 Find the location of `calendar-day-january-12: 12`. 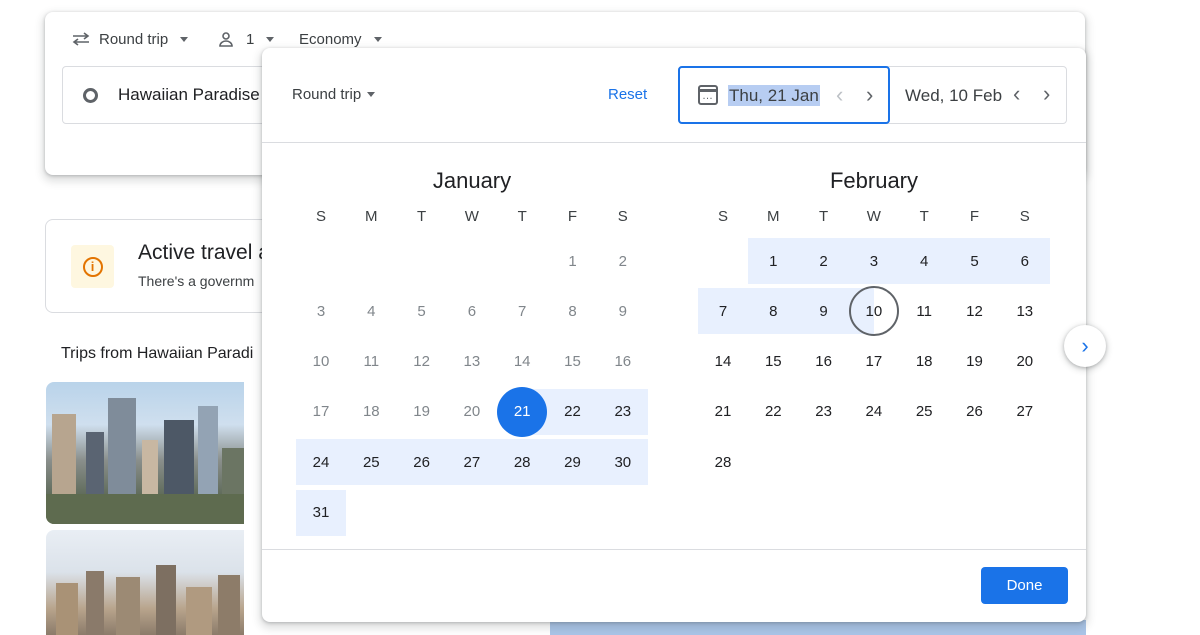

calendar-day-january-12: 12 is located at coordinates (422, 362).